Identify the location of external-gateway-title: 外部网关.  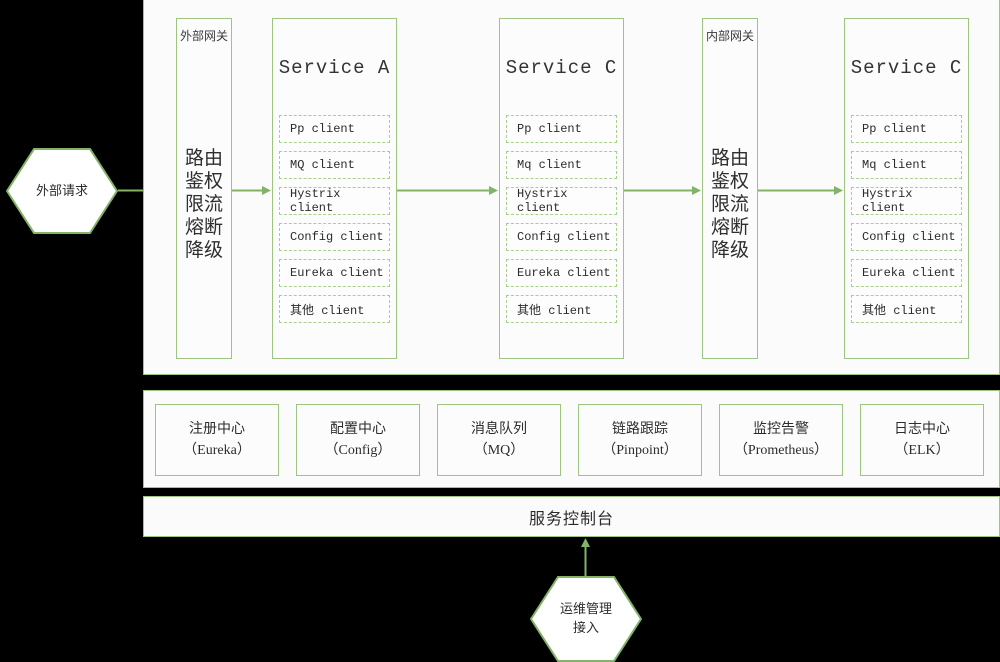
(203, 36).